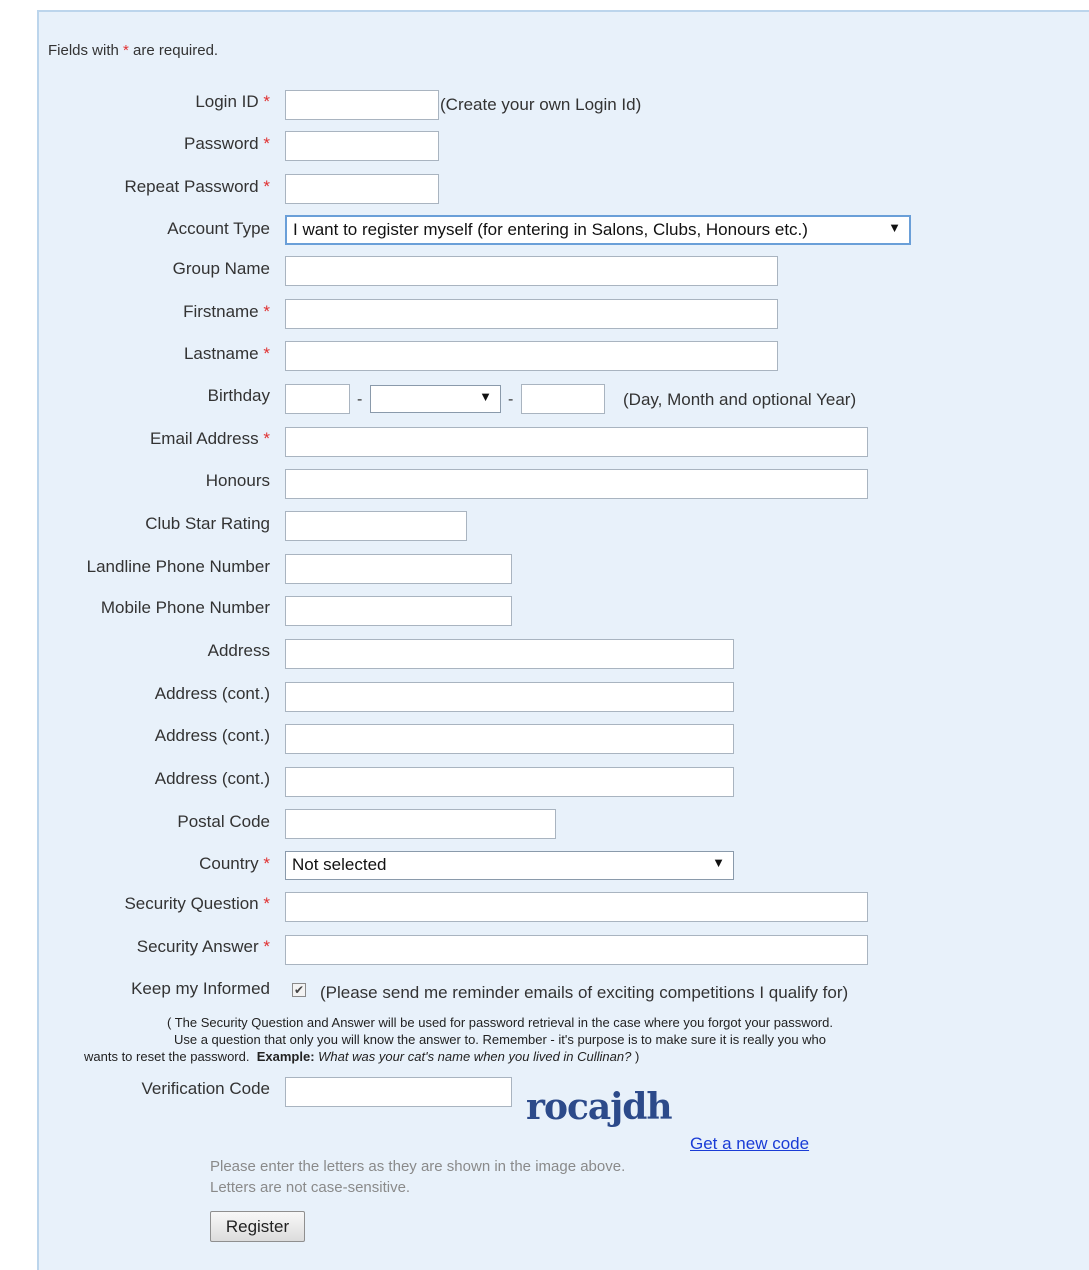 The image size is (1089, 1270). What do you see at coordinates (749, 1144) in the screenshot?
I see `get-new-code-link: Get a new code` at bounding box center [749, 1144].